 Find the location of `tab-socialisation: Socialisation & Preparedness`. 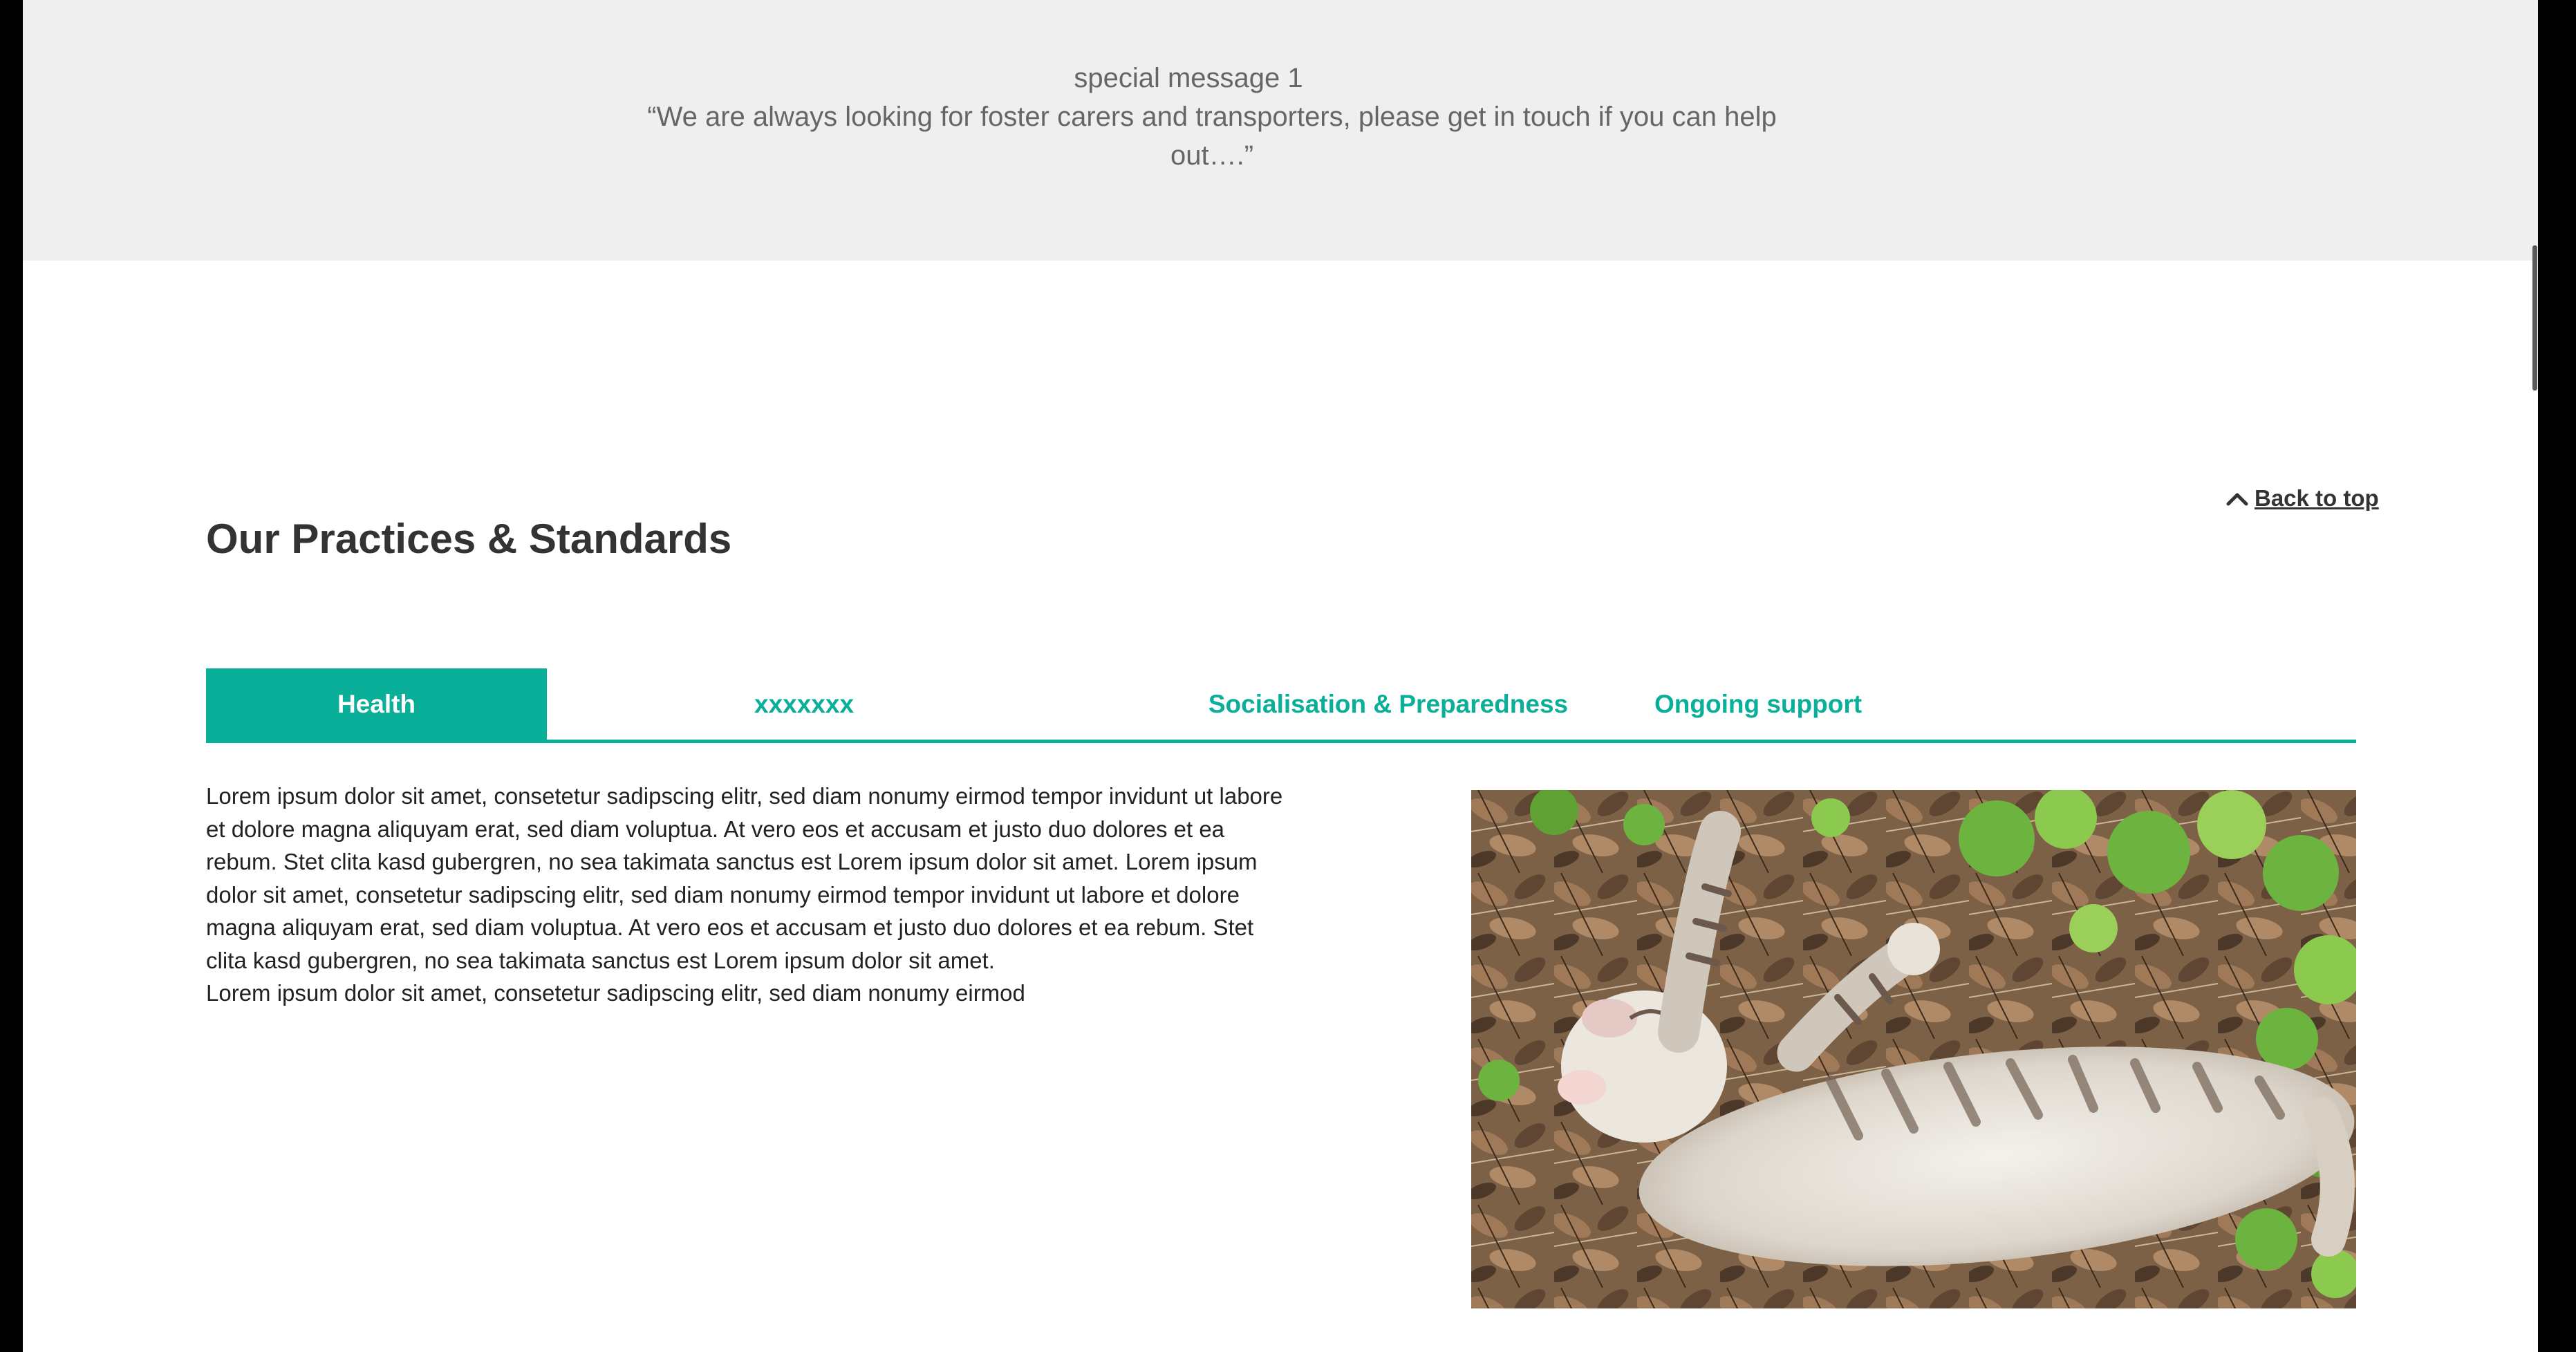

tab-socialisation: Socialisation & Preparedness is located at coordinates (1388, 704).